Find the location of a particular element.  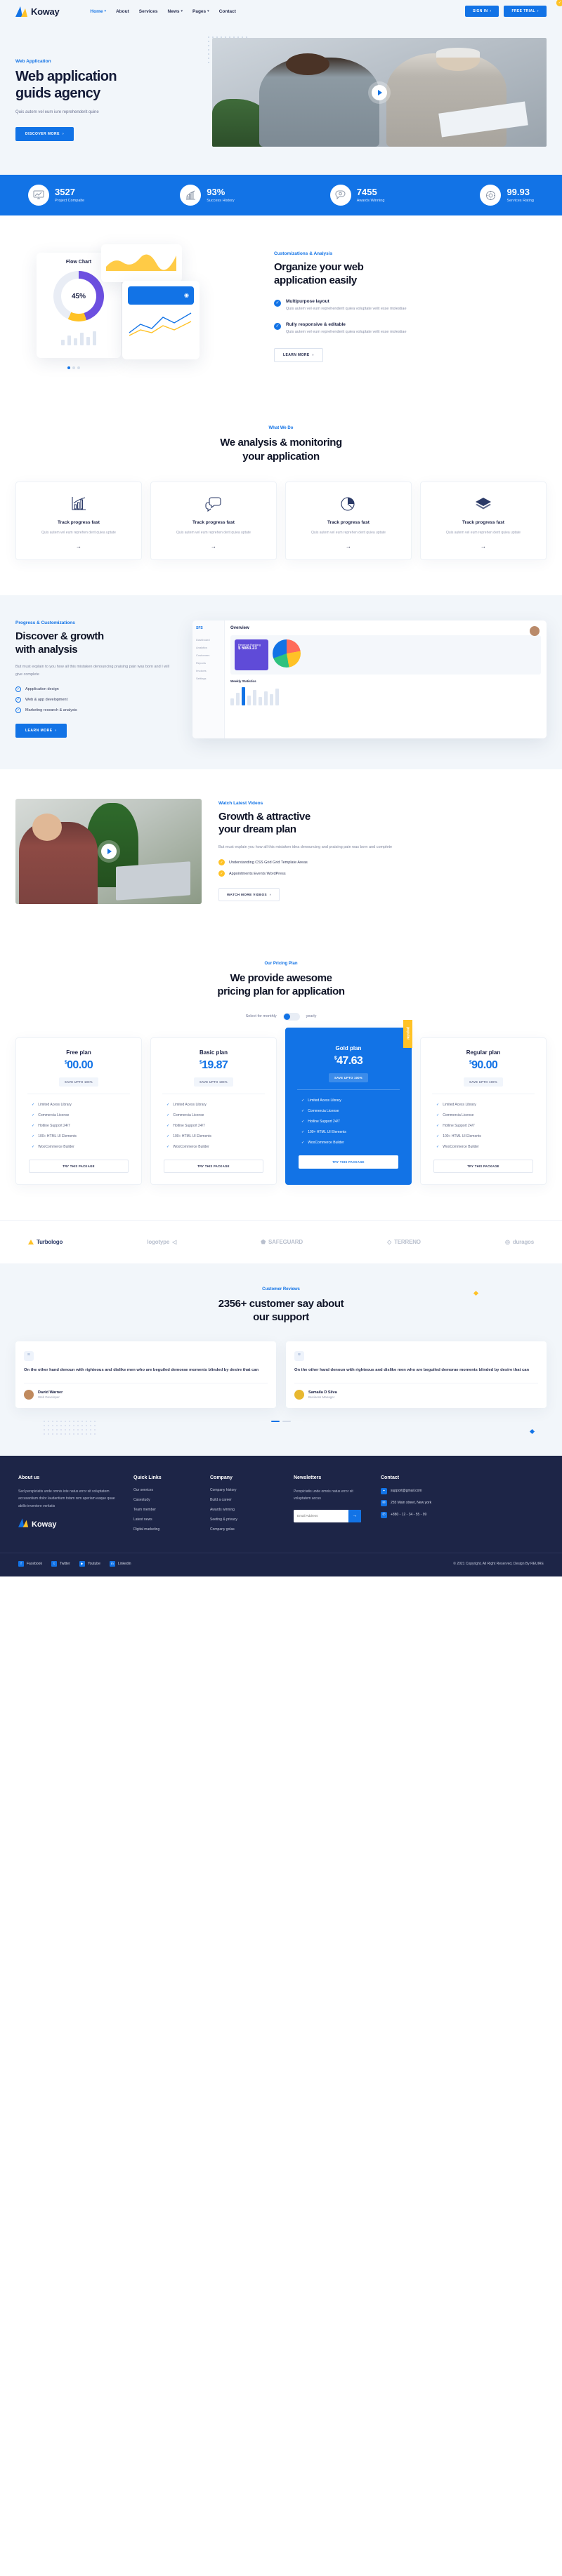

trend-card is located at coordinates (142, 263).